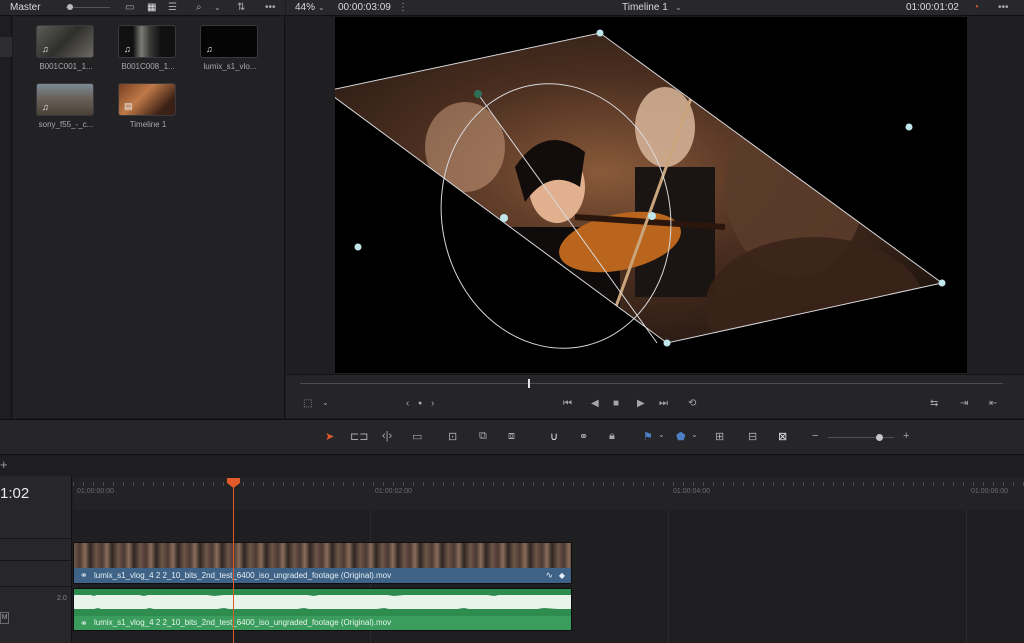  I want to click on zoom-full-icon: ⊞, so click(719, 436).